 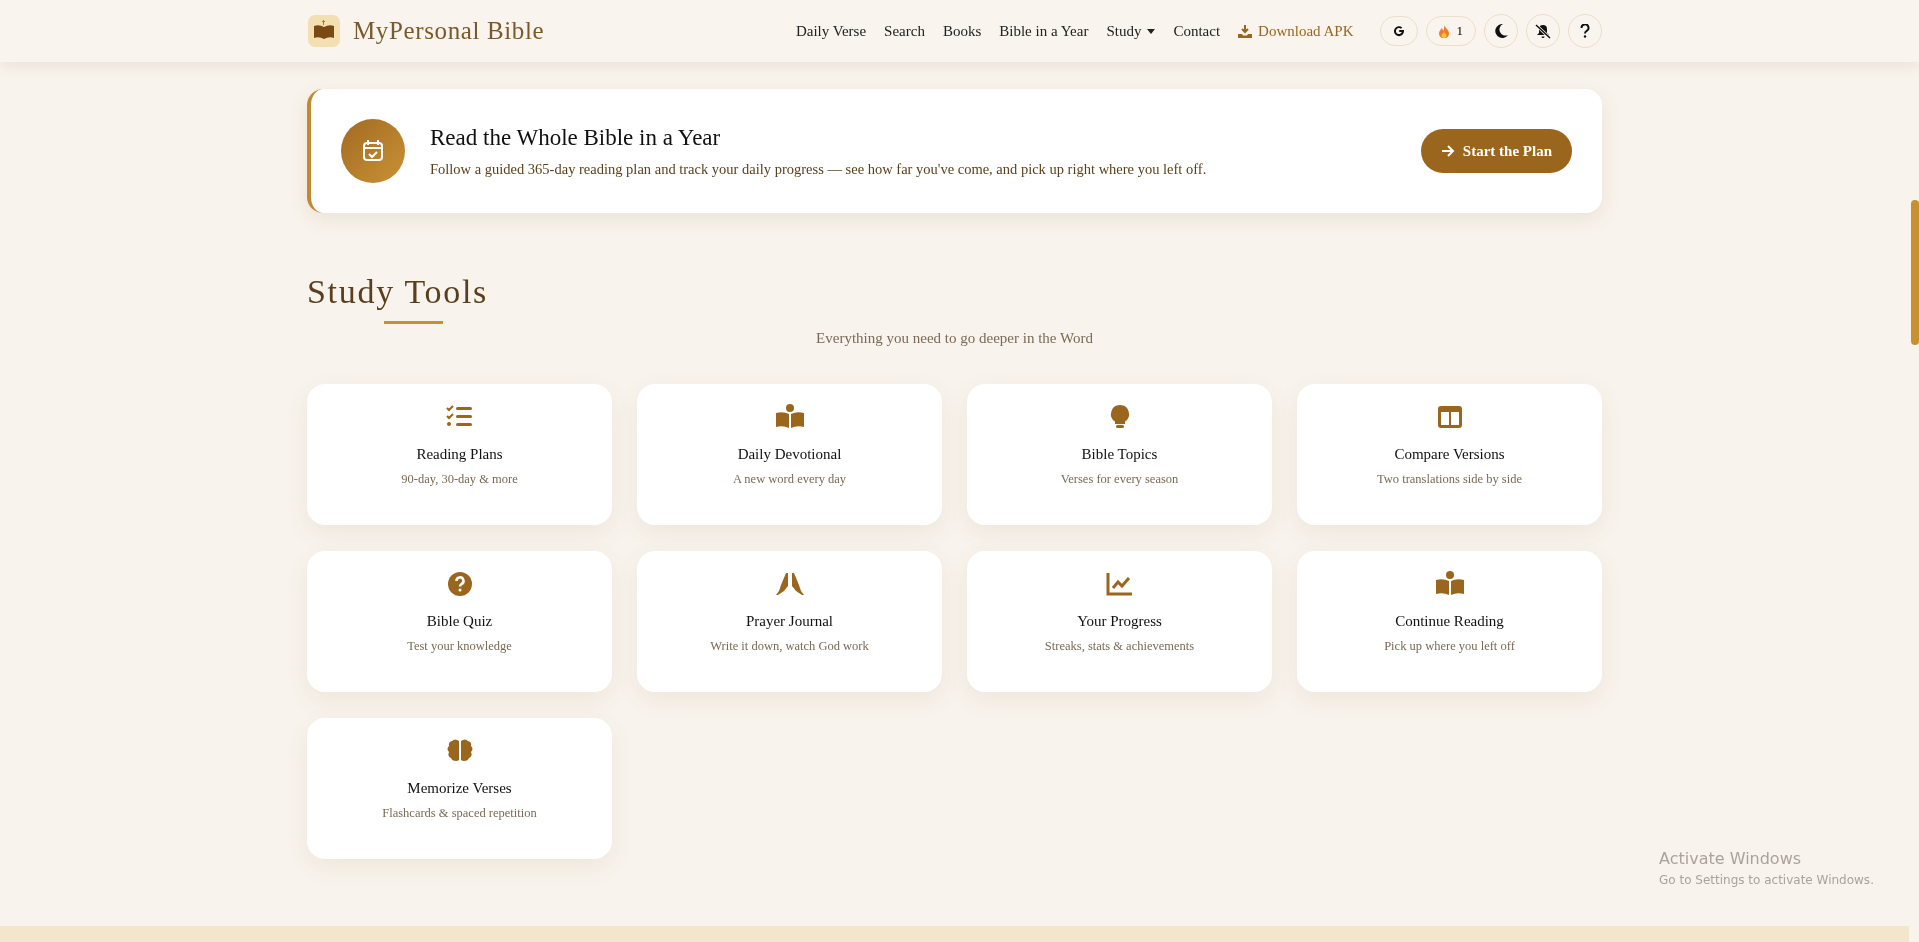 What do you see at coordinates (373, 151) in the screenshot?
I see `calendar-check-icon` at bounding box center [373, 151].